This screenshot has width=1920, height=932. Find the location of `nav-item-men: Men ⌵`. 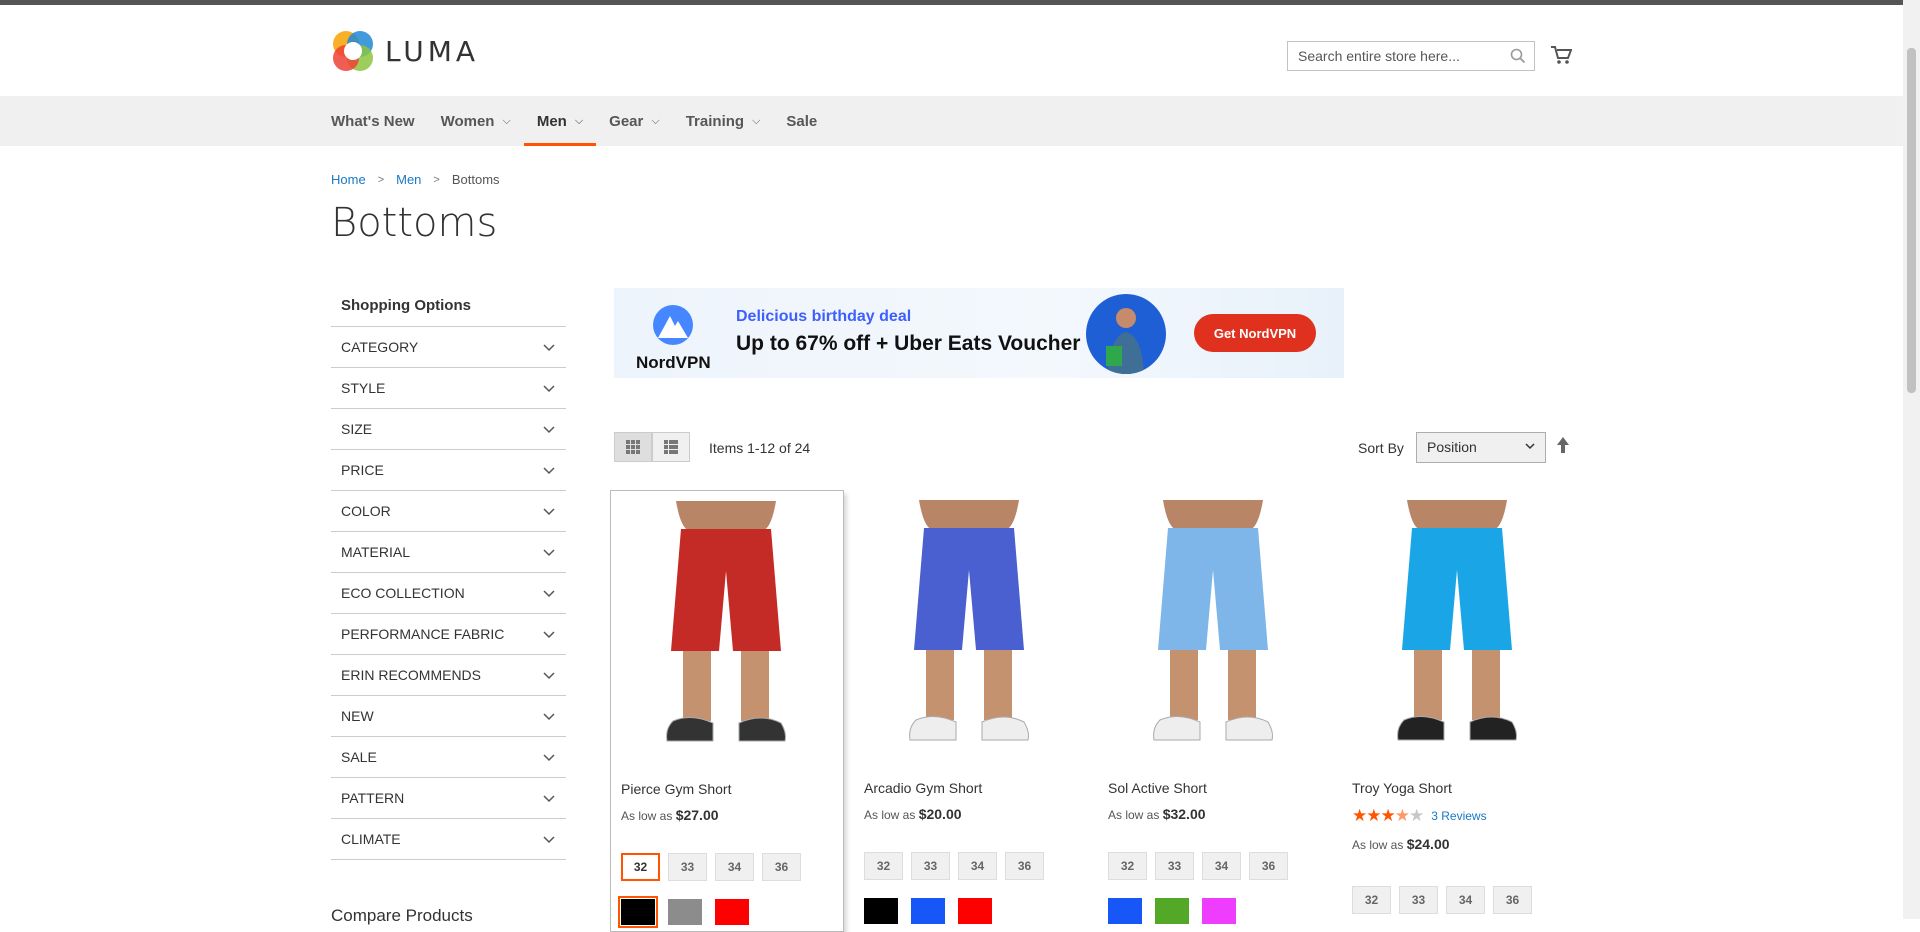

nav-item-men: Men ⌵ is located at coordinates (560, 121).